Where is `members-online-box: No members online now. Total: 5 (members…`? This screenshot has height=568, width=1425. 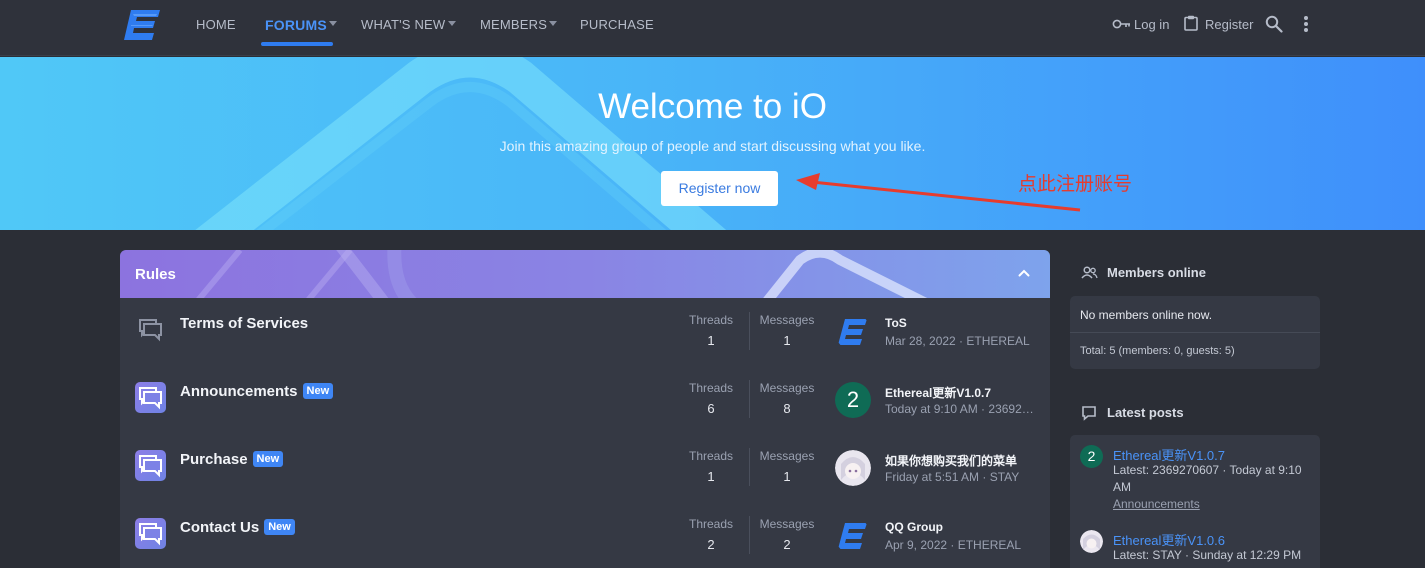 members-online-box: No members online now. Total: 5 (members… is located at coordinates (1195, 332).